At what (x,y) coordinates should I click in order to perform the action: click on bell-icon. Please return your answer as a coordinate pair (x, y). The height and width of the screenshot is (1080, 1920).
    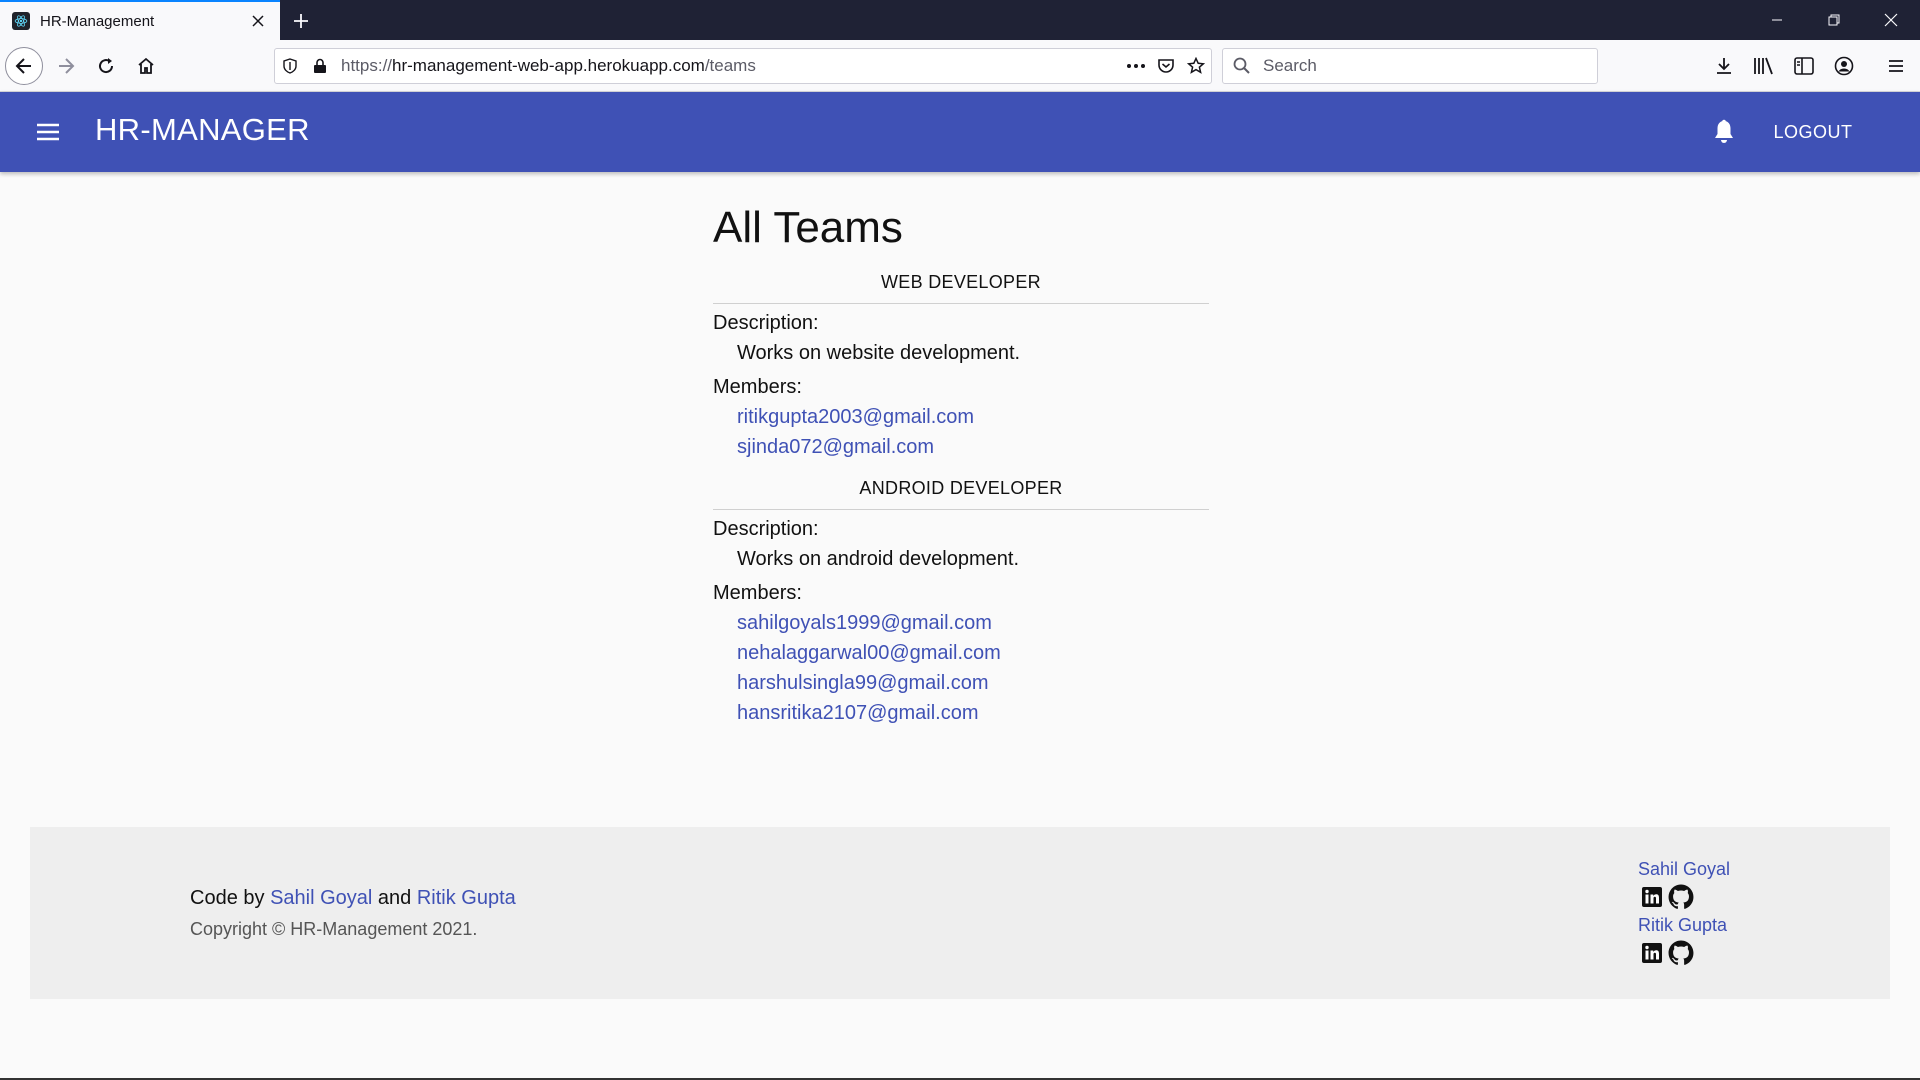
    Looking at the image, I should click on (1724, 132).